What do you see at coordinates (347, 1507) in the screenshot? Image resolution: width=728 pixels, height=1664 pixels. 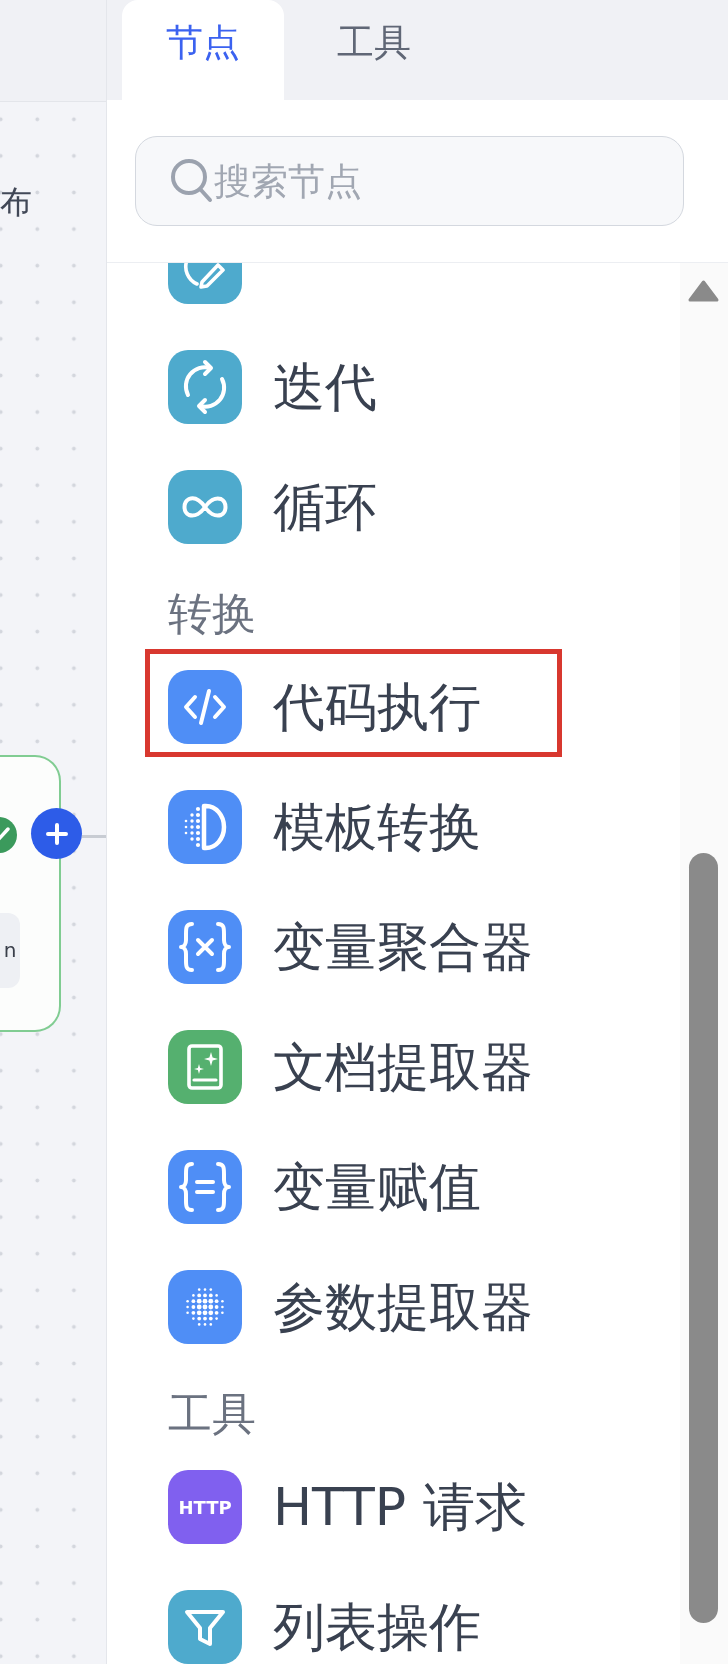 I see `node-item: HTTP HTTP 请求` at bounding box center [347, 1507].